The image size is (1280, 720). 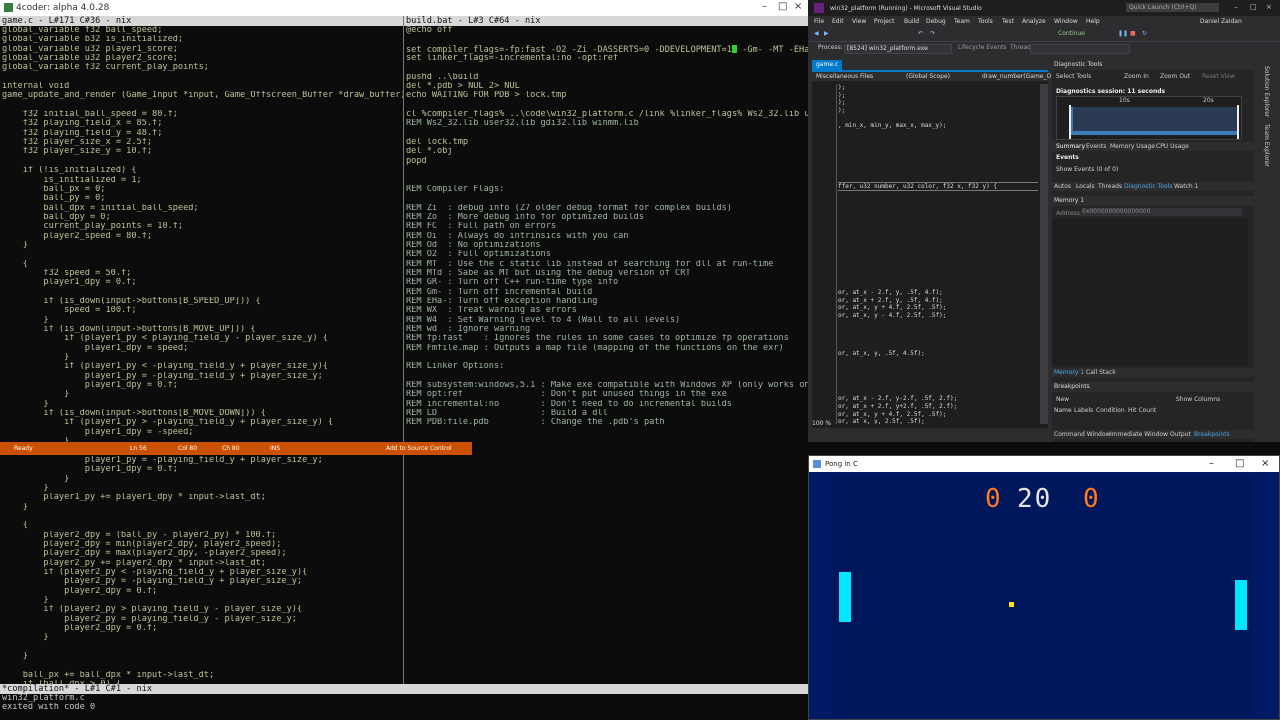 What do you see at coordinates (1198, 399) in the screenshot?
I see `show-columns-button: Show Columns` at bounding box center [1198, 399].